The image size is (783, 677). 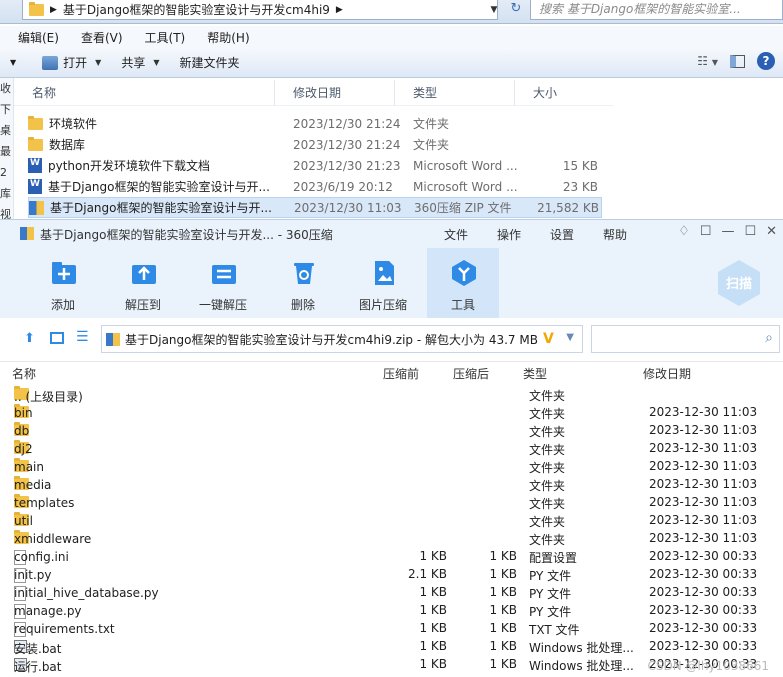 I want to click on nav-item: 下, so click(x=6, y=109).